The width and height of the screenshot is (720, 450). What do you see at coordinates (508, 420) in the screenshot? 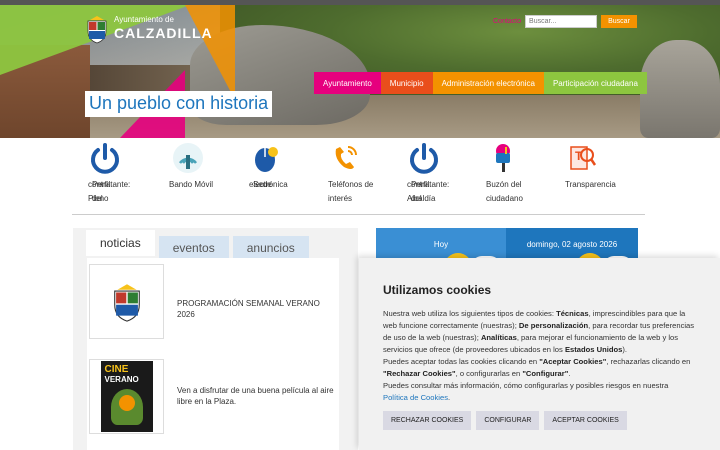
I see `configure-cookies-button: CONFIGURAR` at bounding box center [508, 420].